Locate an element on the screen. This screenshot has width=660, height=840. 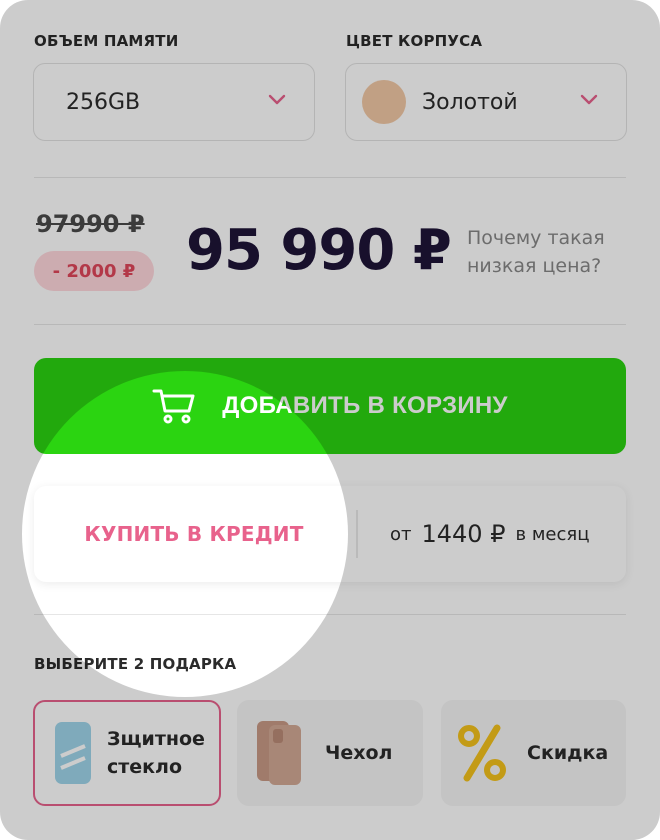
color-select: Золотой is located at coordinates (486, 102).